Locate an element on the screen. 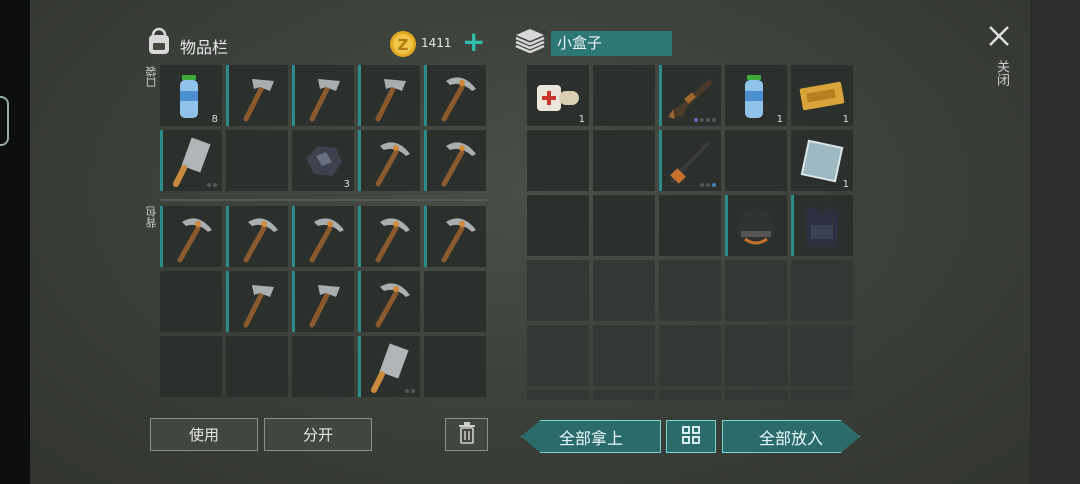 This screenshot has width=1080, height=484. container-name-field: 小盒子 is located at coordinates (611, 43).